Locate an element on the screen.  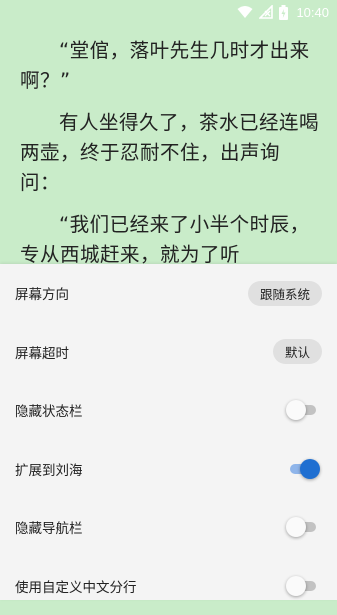
status-time: 10:40 is located at coordinates (312, 12).